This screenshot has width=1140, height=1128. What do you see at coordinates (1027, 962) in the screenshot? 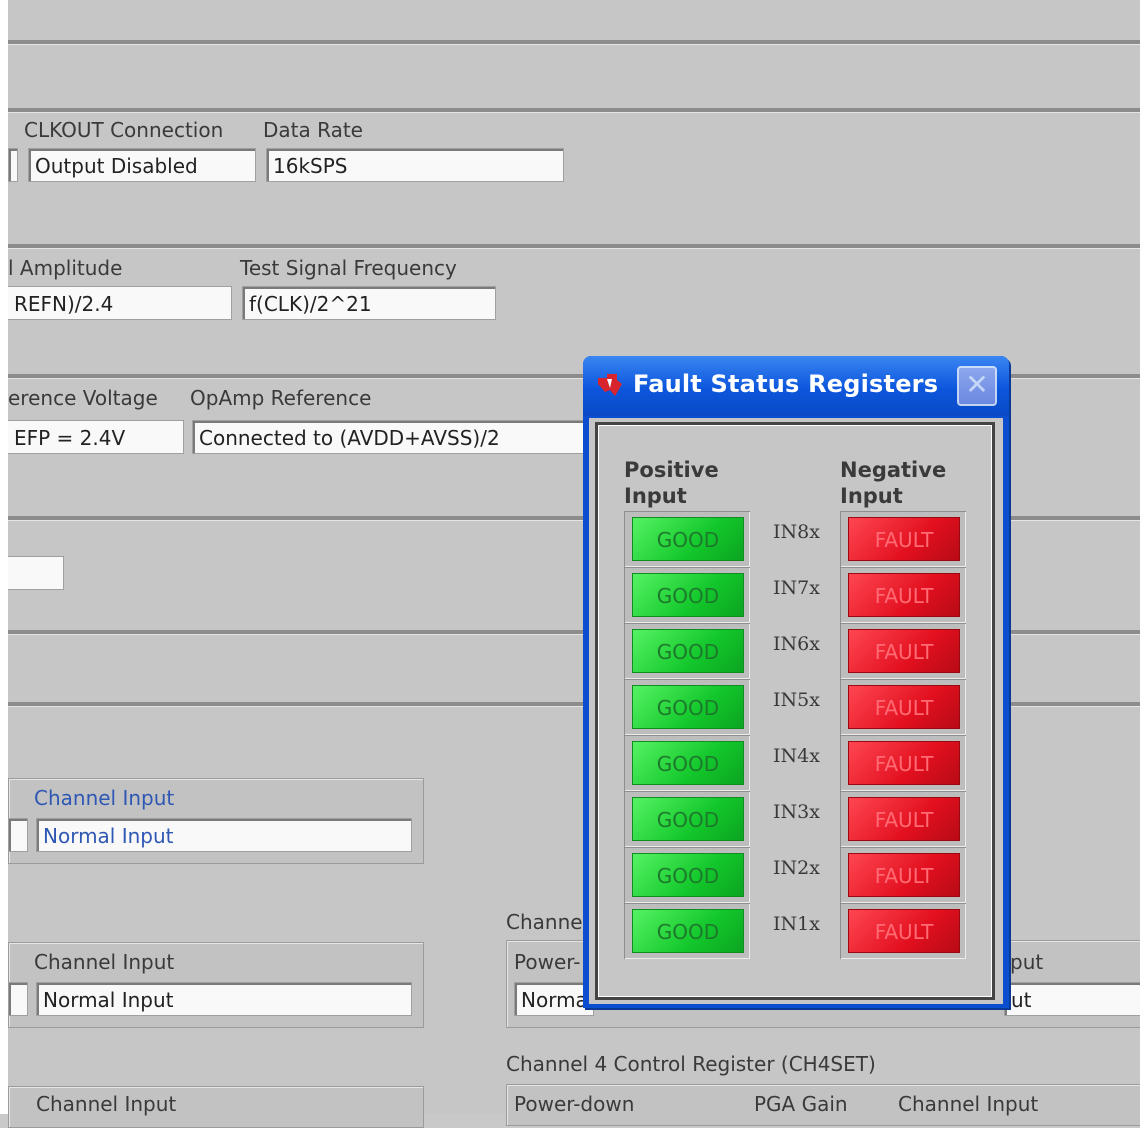
I see `channel-input-label: put` at bounding box center [1027, 962].